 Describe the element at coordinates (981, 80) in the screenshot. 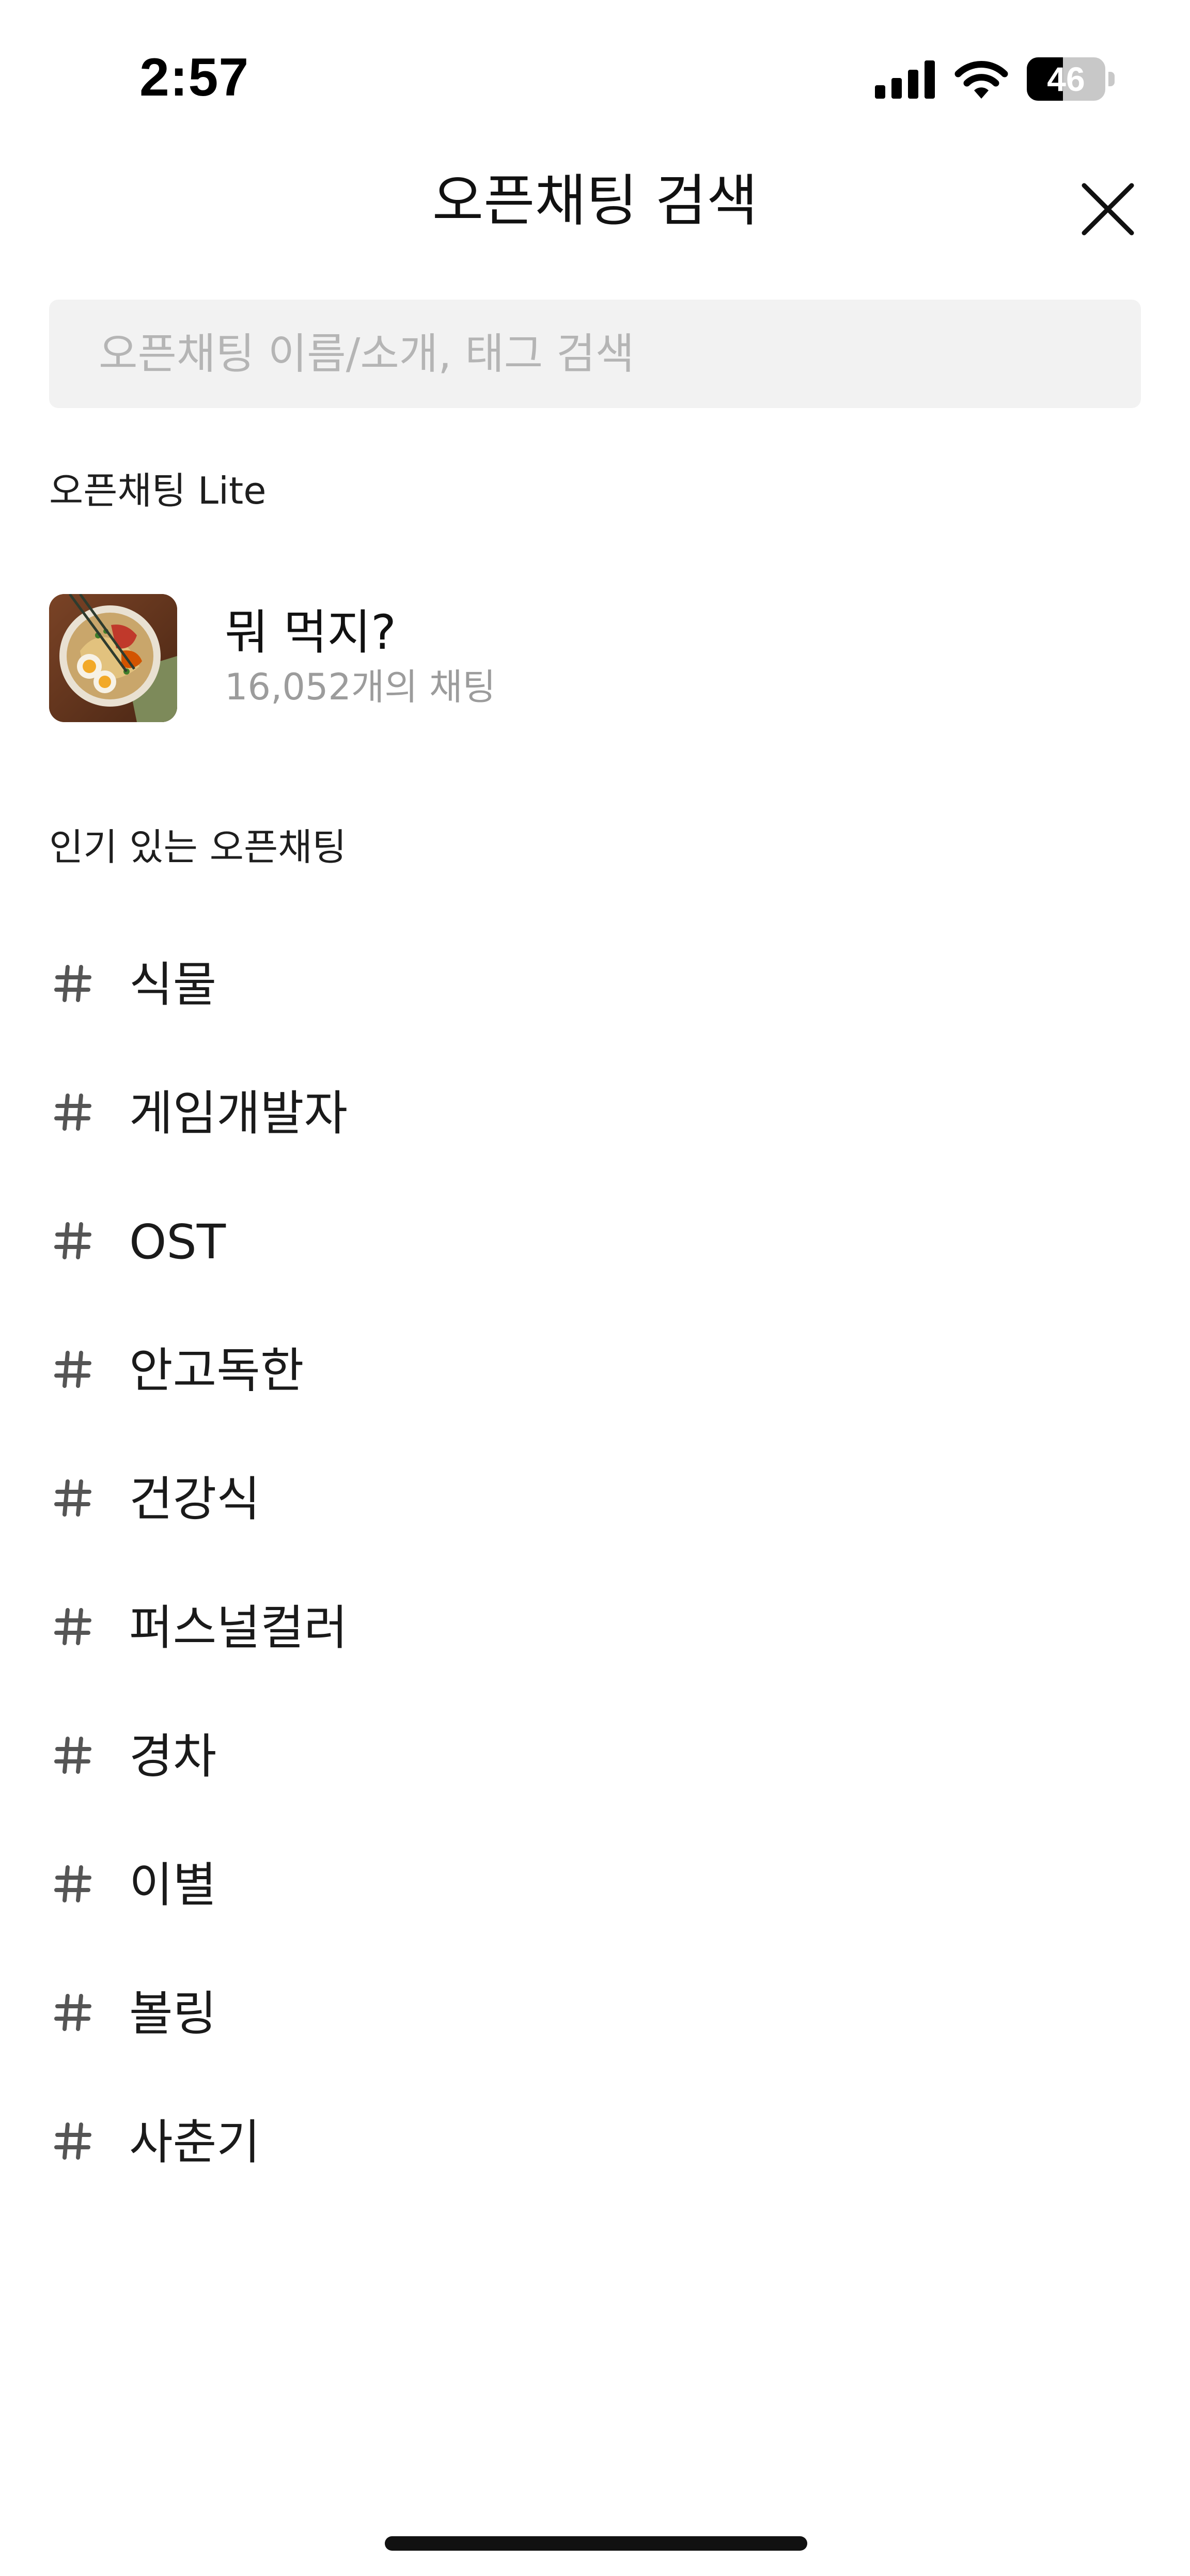

I see `wifi-icon` at that location.